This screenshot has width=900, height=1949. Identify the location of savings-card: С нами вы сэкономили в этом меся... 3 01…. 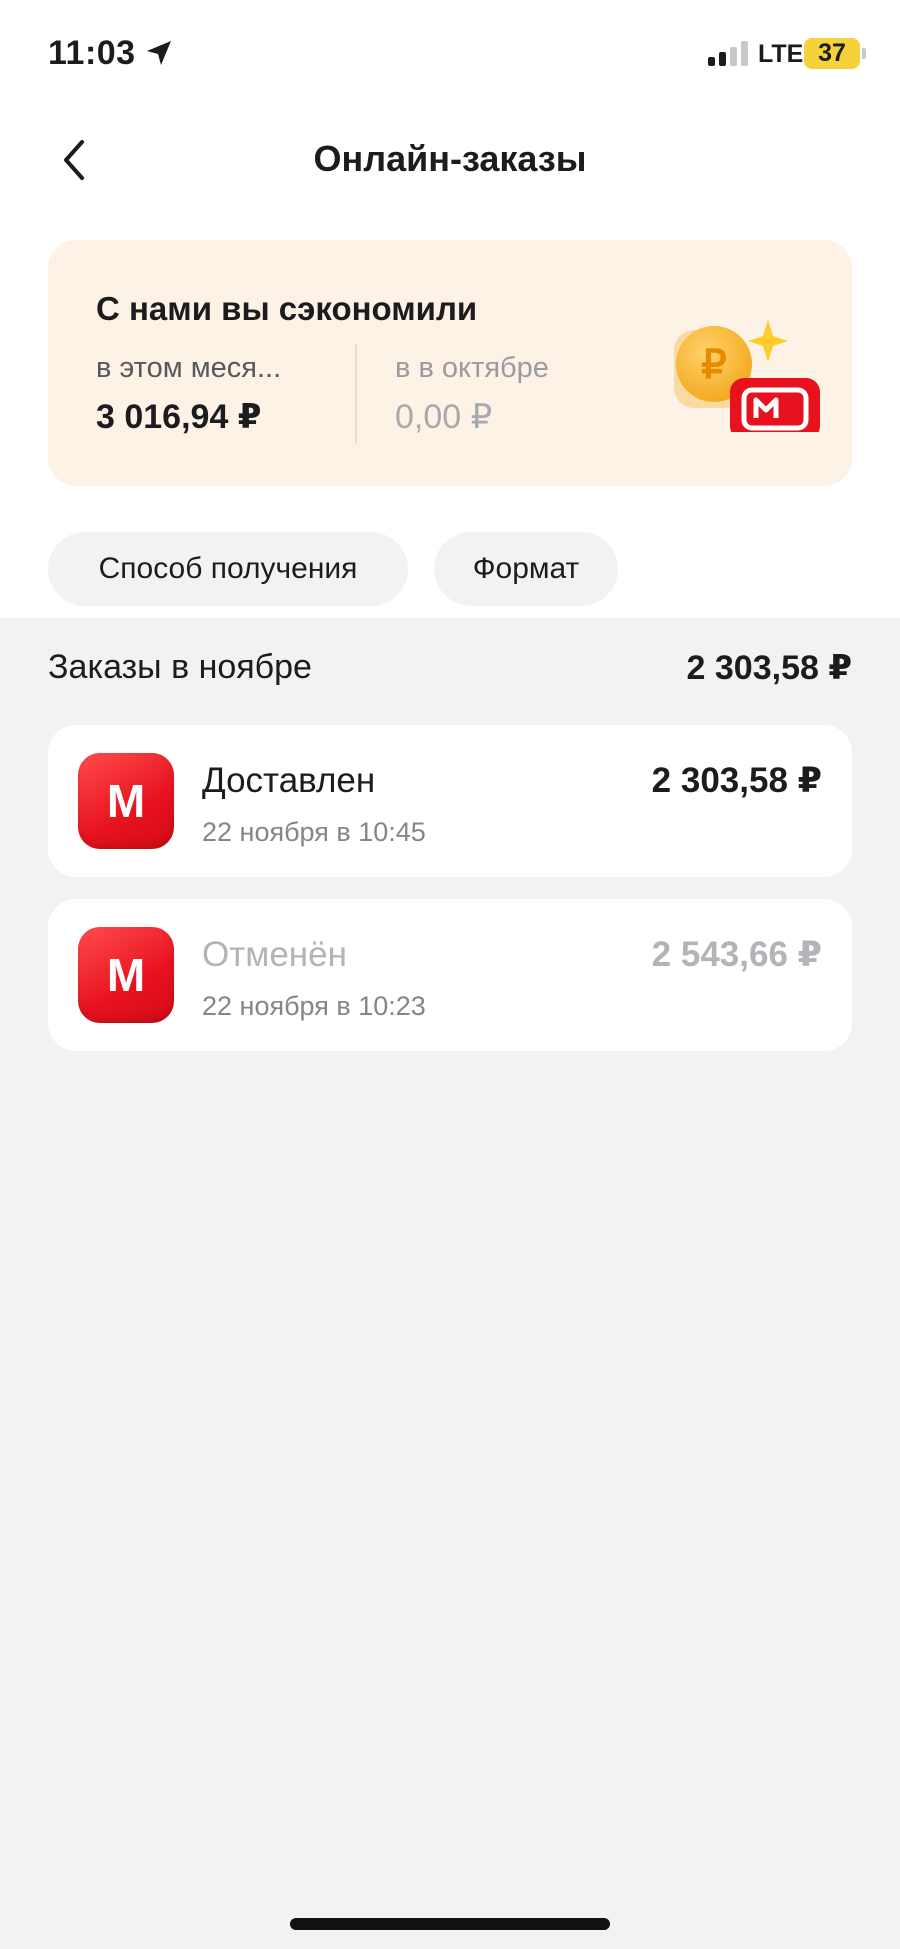
(450, 363).